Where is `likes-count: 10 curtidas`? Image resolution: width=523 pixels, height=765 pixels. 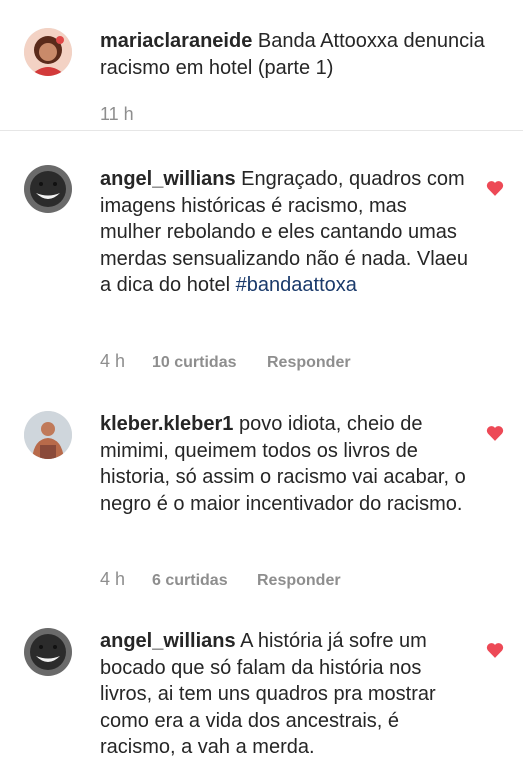
likes-count: 10 curtidas is located at coordinates (209, 363).